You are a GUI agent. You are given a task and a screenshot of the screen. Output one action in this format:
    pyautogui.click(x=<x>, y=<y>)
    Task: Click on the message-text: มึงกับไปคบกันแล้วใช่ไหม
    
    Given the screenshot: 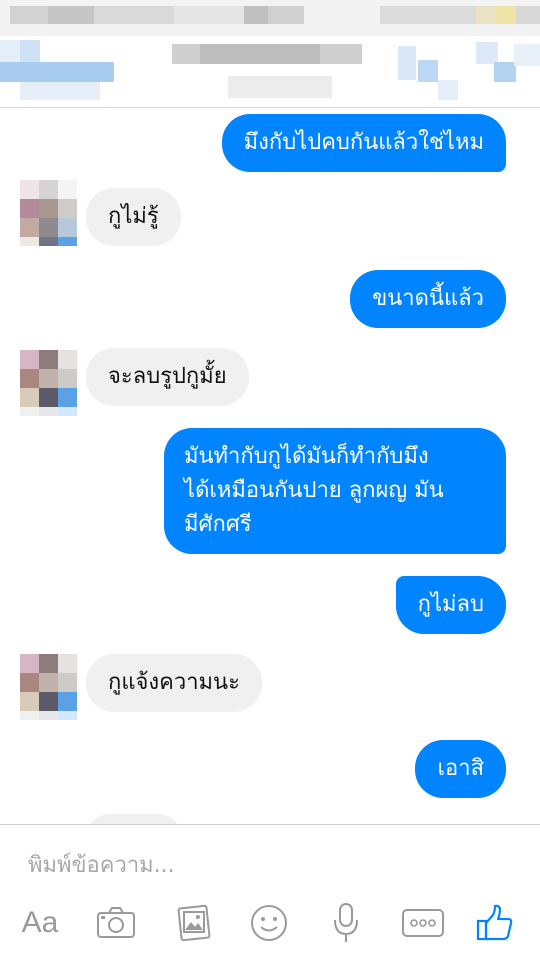 What is the action you would take?
    pyautogui.click(x=363, y=142)
    